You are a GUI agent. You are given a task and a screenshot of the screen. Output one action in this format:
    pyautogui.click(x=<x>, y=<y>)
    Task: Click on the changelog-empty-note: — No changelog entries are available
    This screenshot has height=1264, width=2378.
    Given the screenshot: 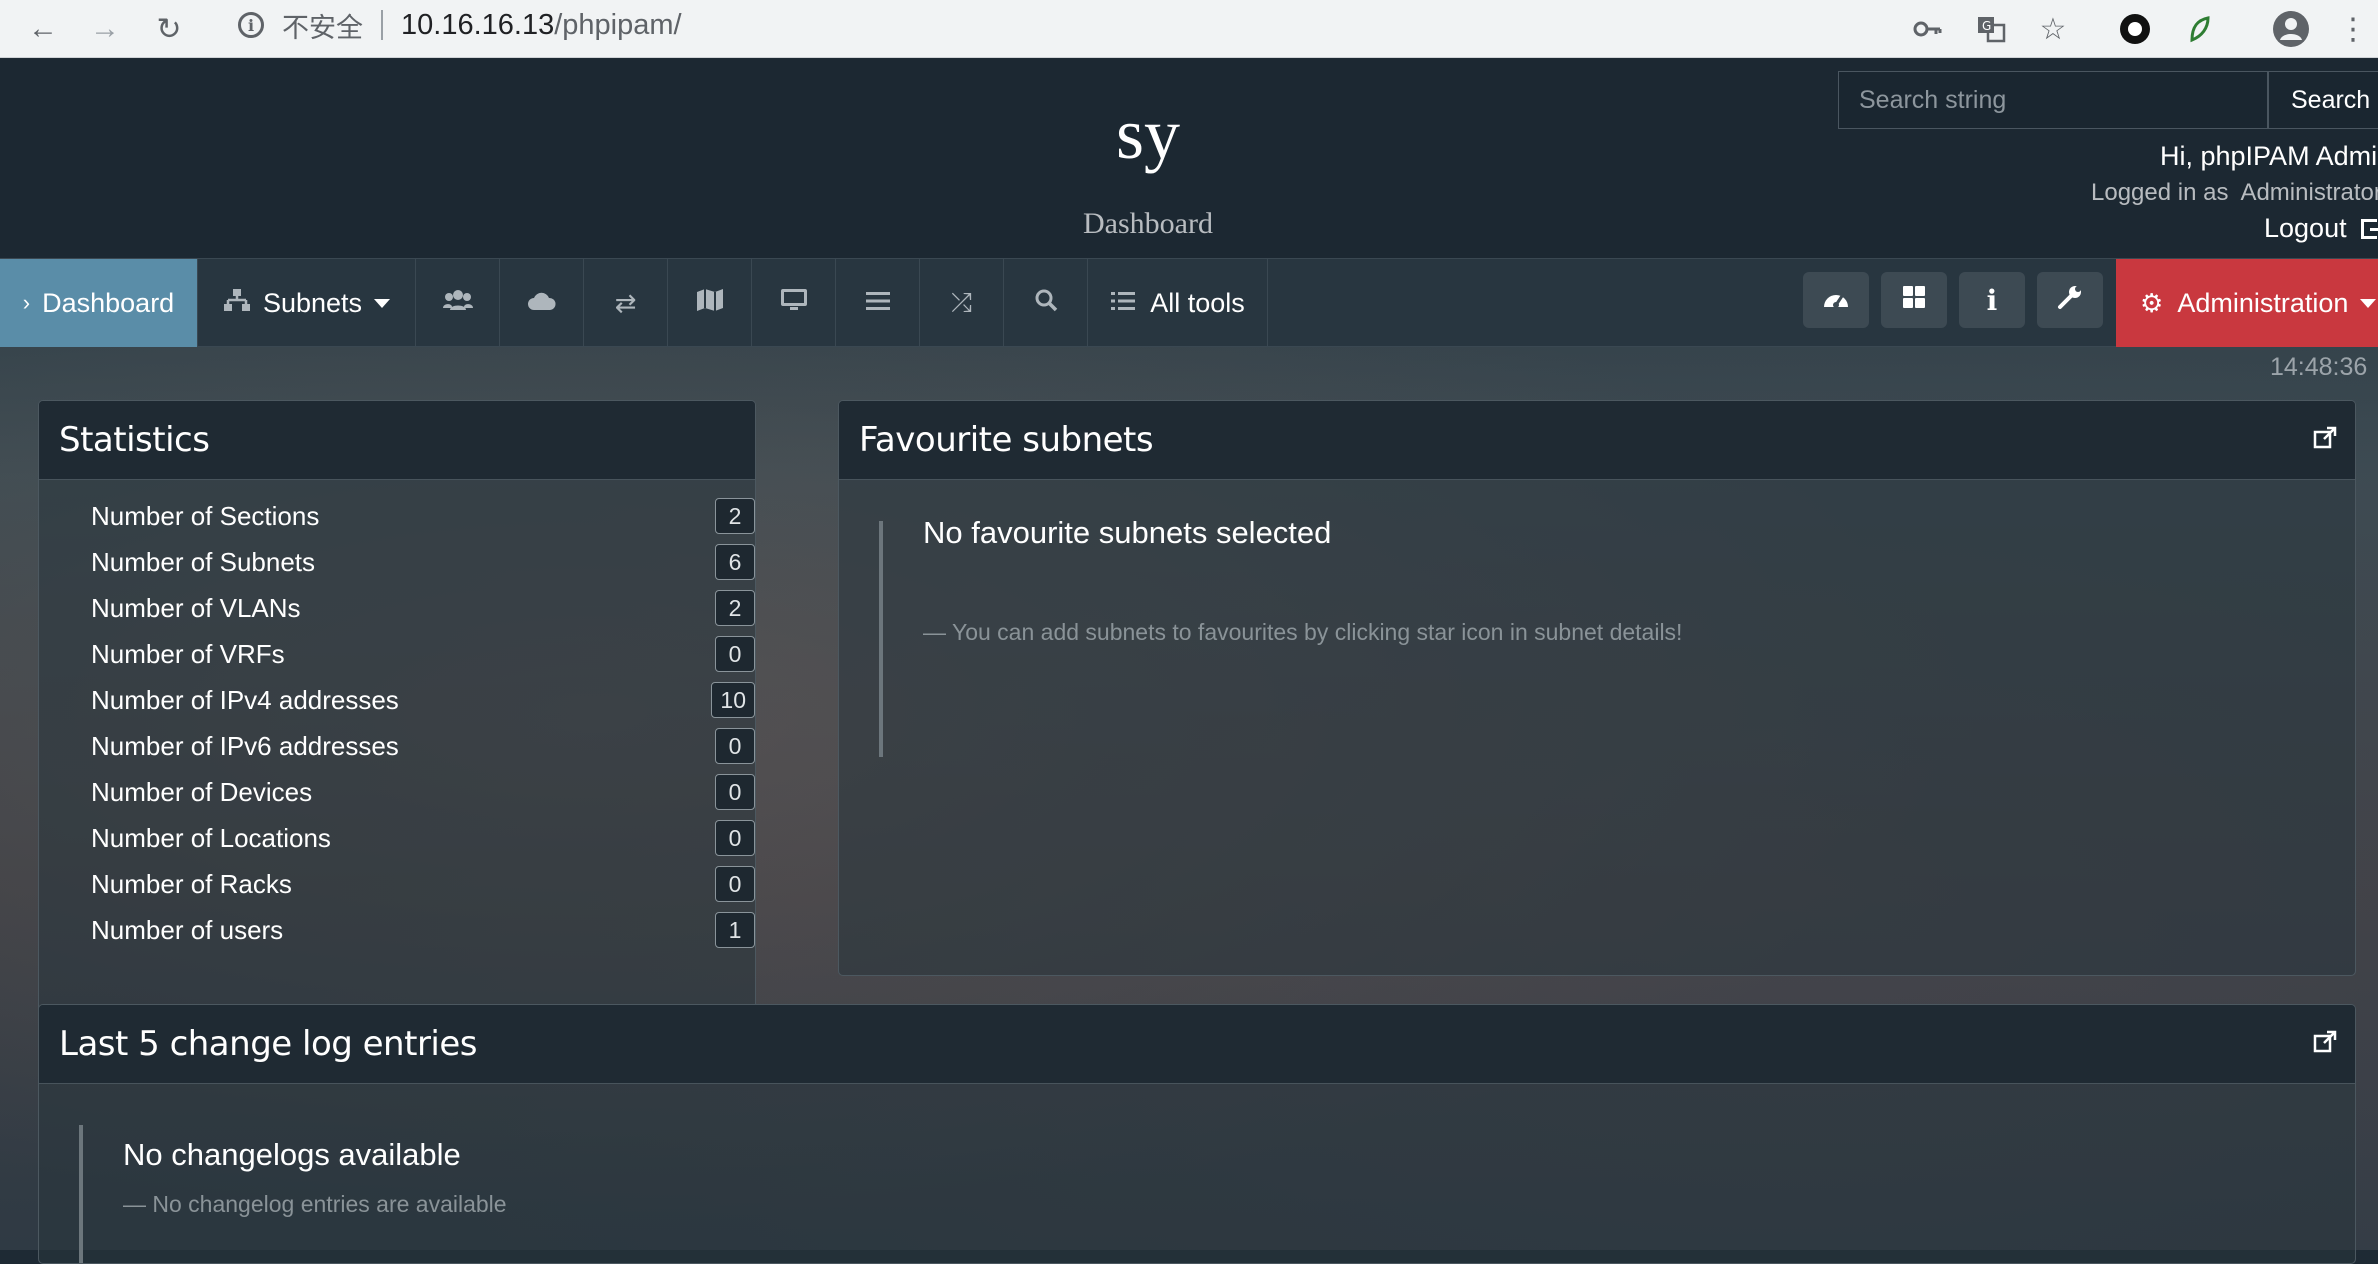 What is the action you would take?
    pyautogui.click(x=315, y=1204)
    